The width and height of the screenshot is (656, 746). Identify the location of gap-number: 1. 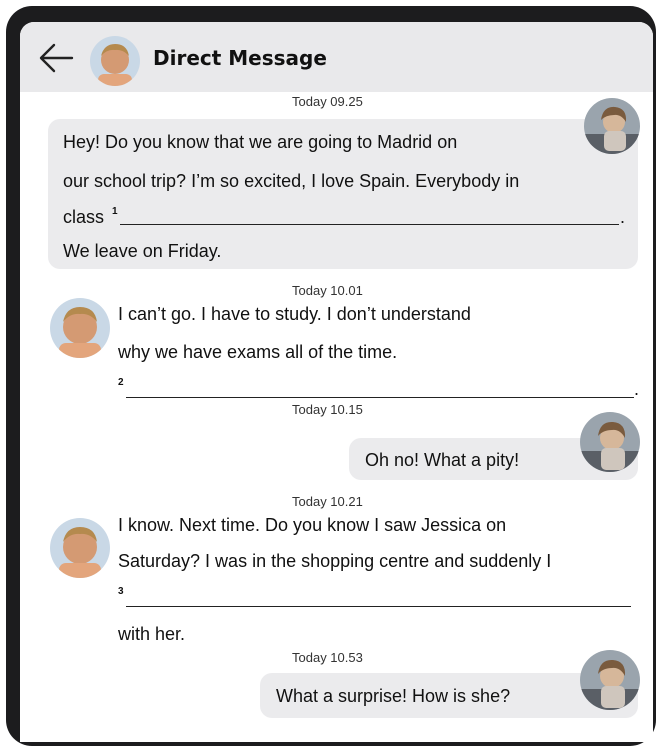
(115, 211).